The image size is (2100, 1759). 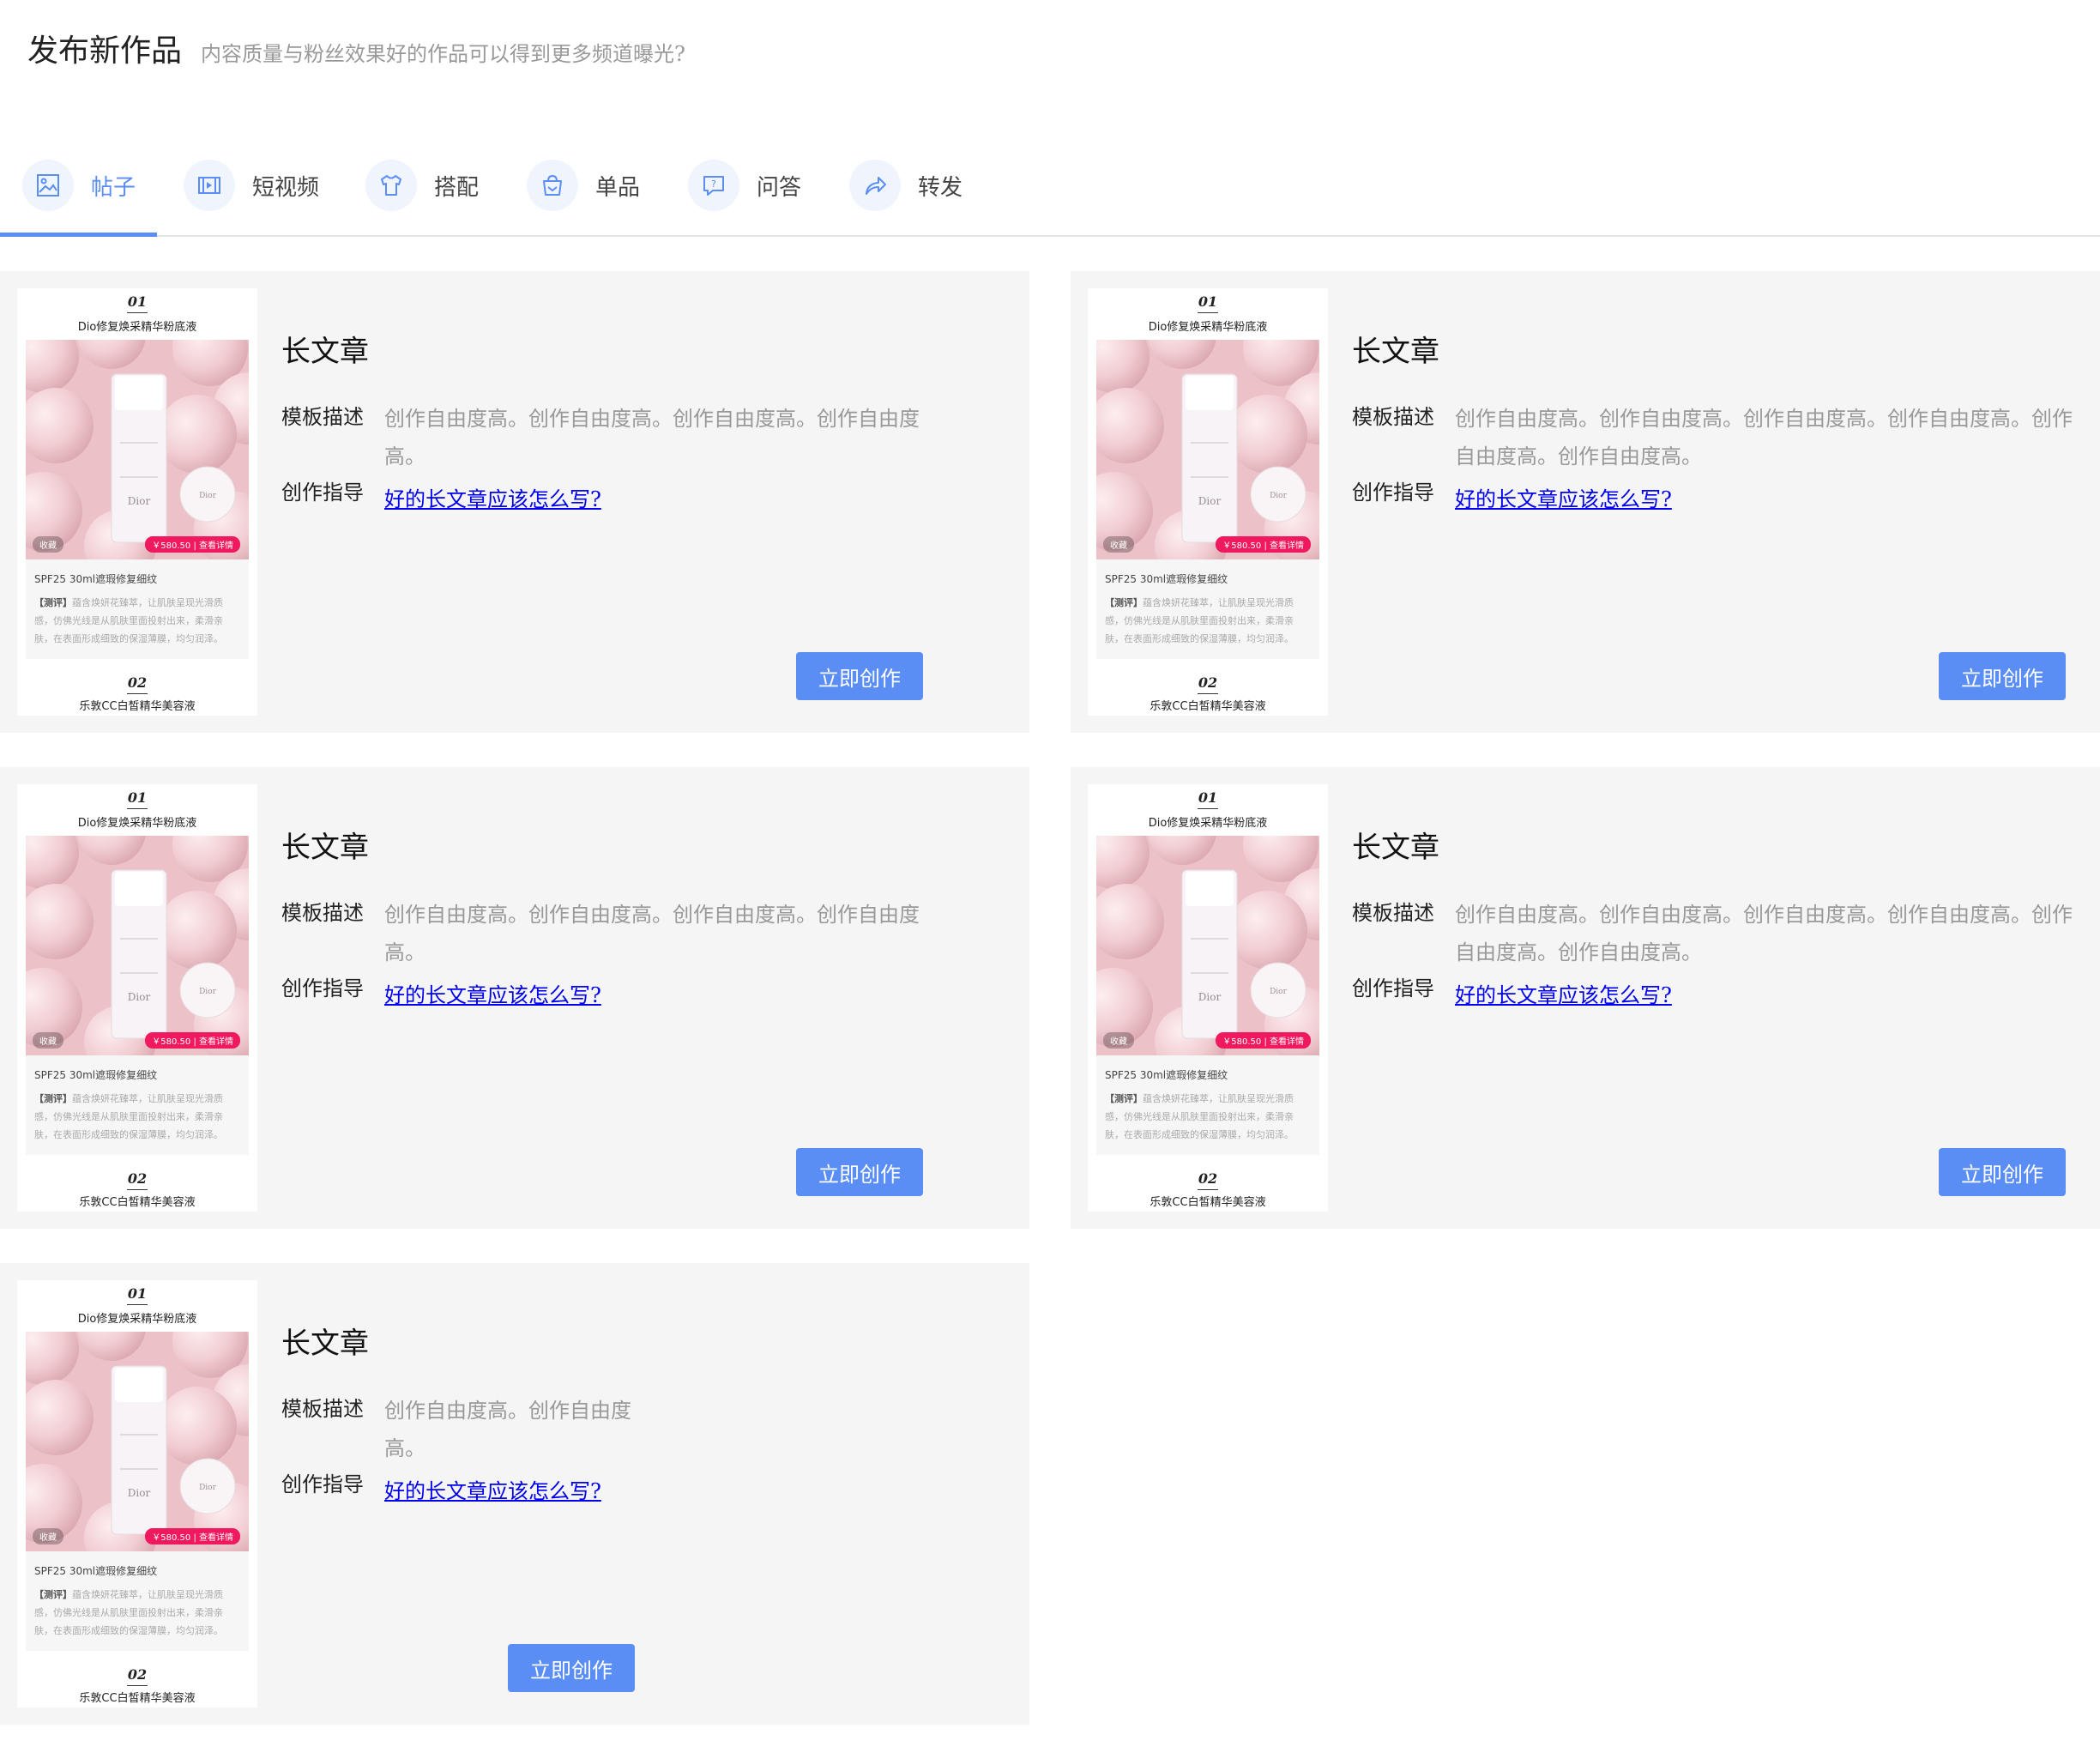 What do you see at coordinates (940, 187) in the screenshot?
I see `tab-label: 转发` at bounding box center [940, 187].